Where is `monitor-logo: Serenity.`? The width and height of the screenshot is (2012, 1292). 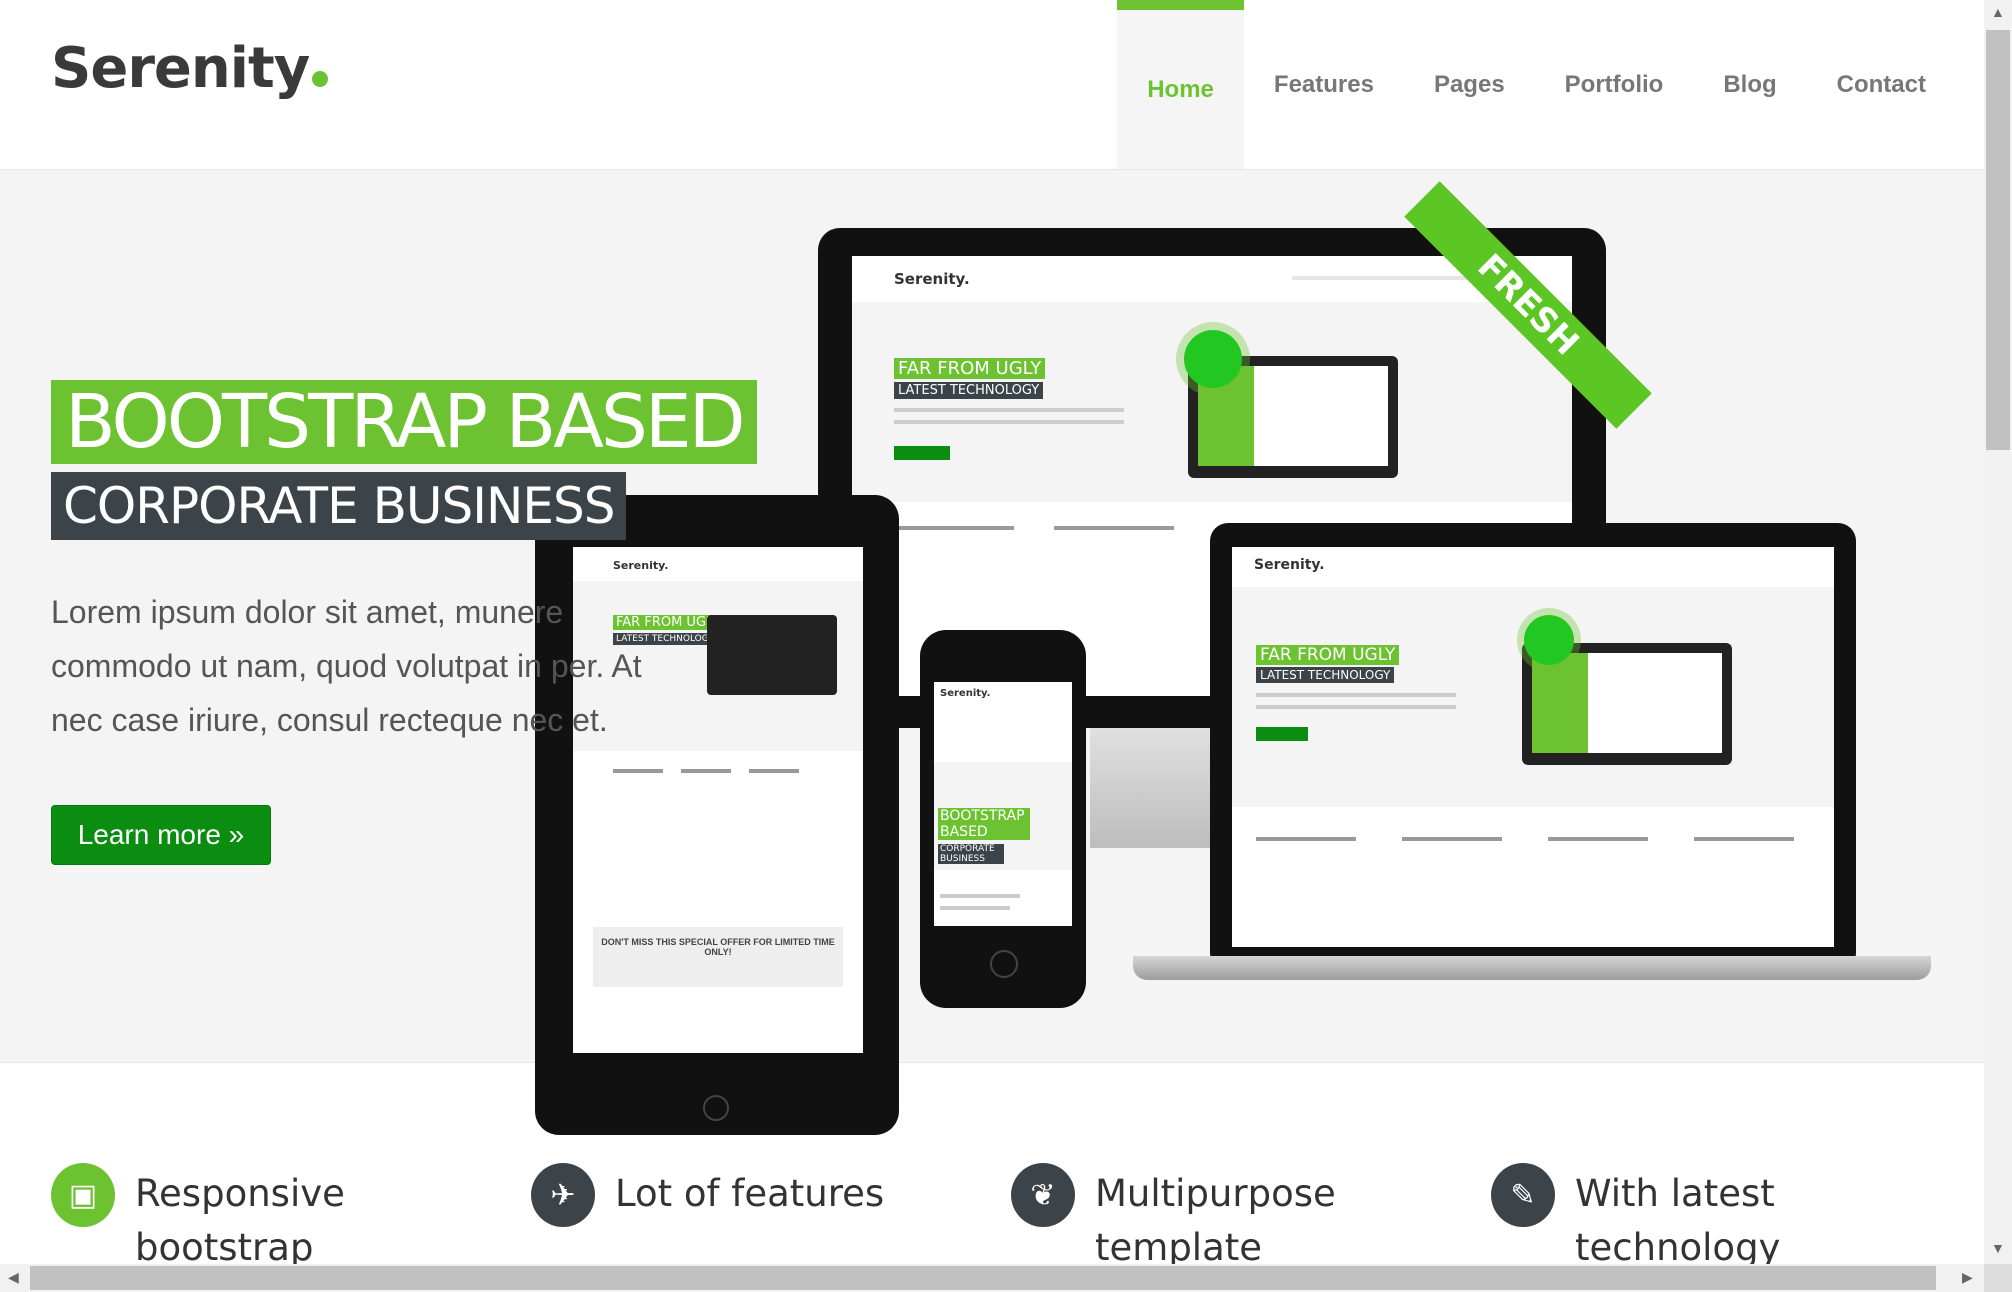 monitor-logo: Serenity. is located at coordinates (932, 279).